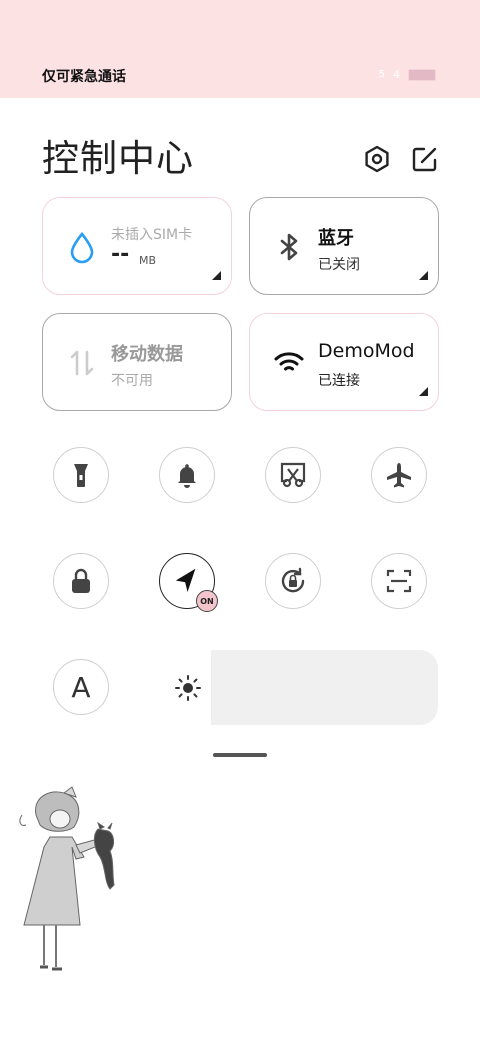 The image size is (480, 1040). What do you see at coordinates (148, 260) in the screenshot?
I see `data-usage-unit: MB` at bounding box center [148, 260].